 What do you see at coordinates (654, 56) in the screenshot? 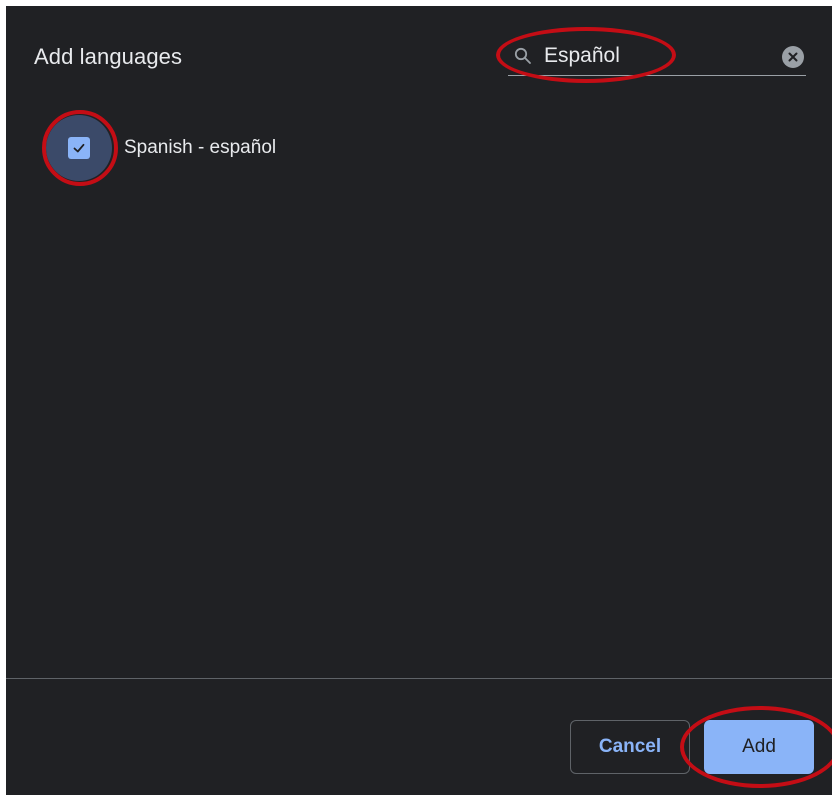
I see `search-input` at bounding box center [654, 56].